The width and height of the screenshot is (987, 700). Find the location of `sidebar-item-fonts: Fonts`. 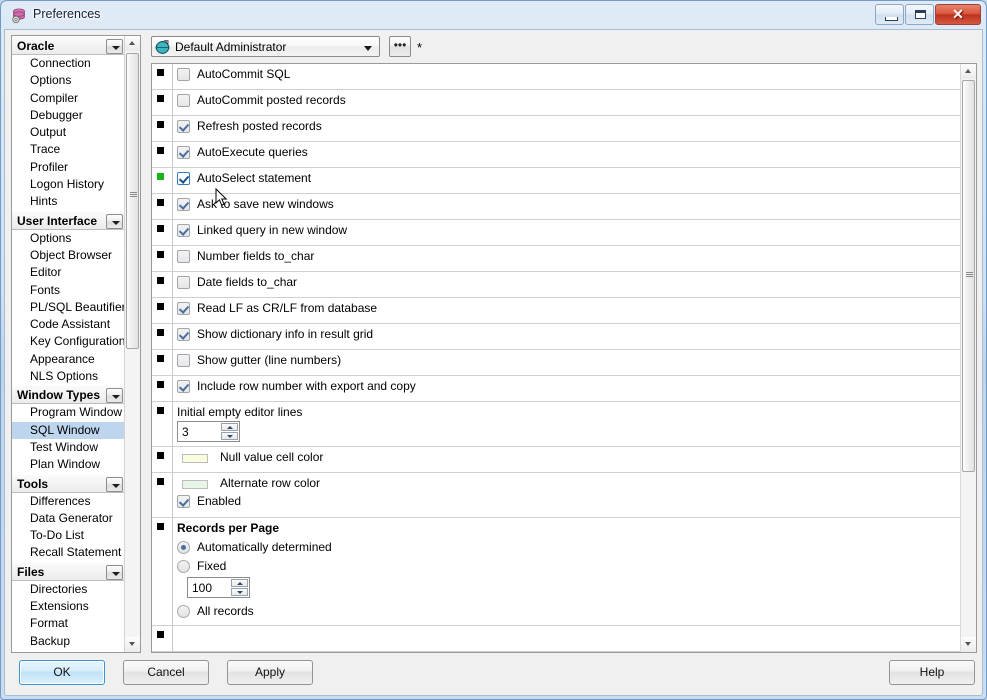

sidebar-item-fonts: Fonts is located at coordinates (68, 290).